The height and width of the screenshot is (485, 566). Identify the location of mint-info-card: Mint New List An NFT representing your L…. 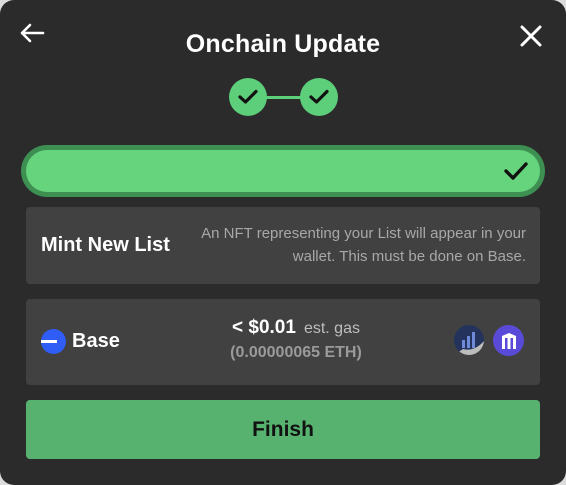
(283, 245).